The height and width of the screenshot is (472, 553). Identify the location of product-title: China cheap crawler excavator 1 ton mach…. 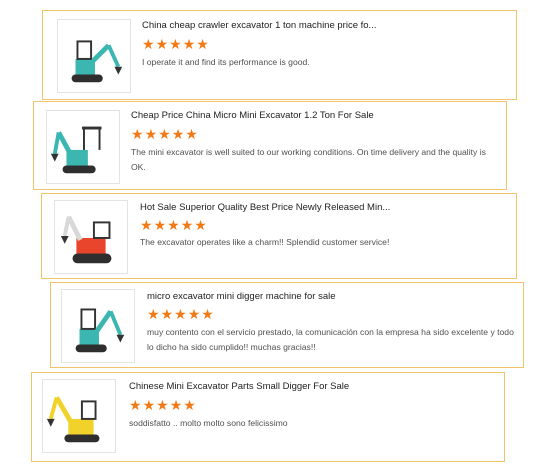
(277, 25).